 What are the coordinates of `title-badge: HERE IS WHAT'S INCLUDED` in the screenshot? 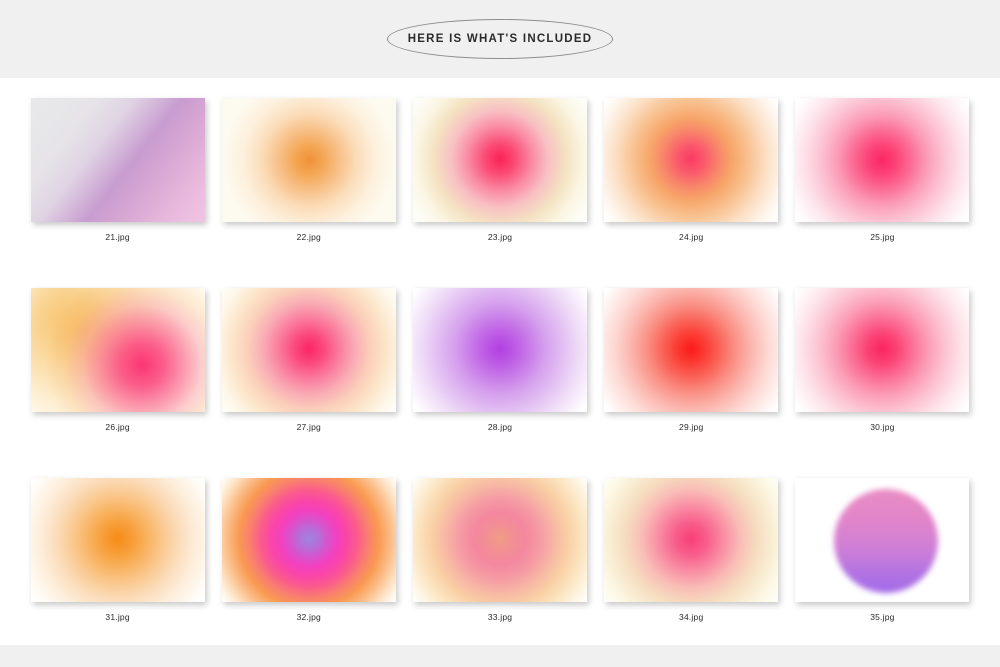 It's located at (500, 39).